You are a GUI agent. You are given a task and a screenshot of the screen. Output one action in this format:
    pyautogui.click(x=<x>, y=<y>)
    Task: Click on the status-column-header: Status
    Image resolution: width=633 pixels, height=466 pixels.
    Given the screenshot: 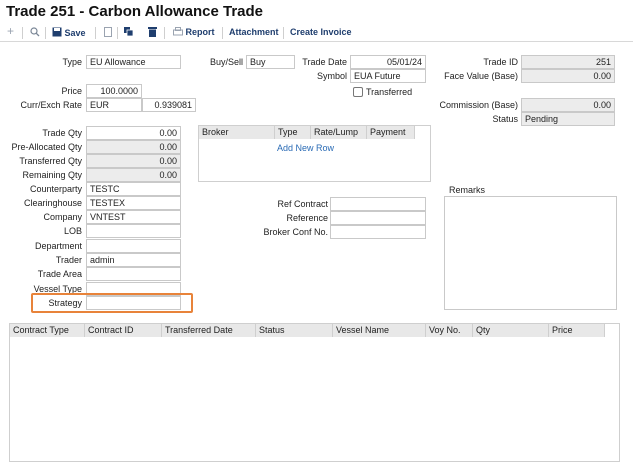 What is the action you would take?
    pyautogui.click(x=294, y=330)
    